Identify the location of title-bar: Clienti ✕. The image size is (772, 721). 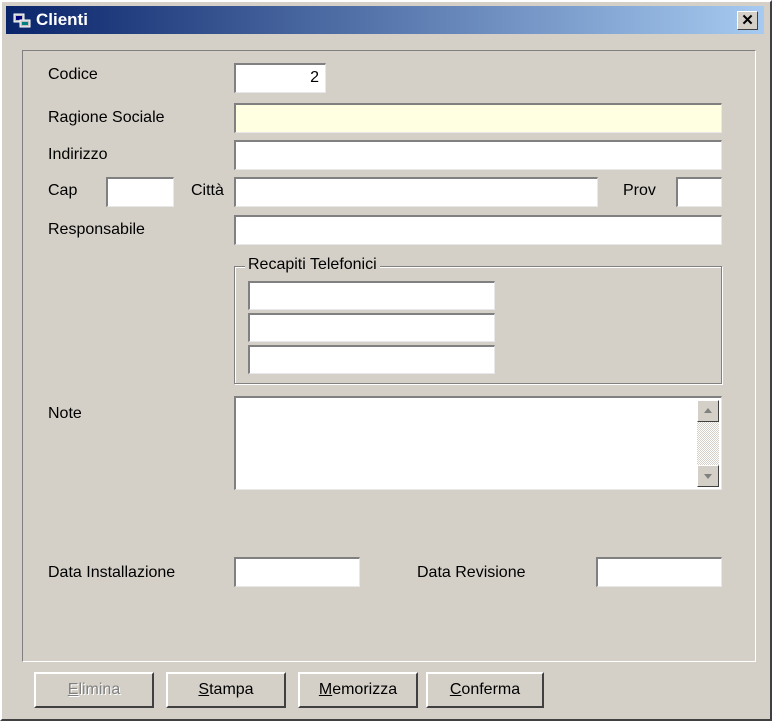
(385, 20).